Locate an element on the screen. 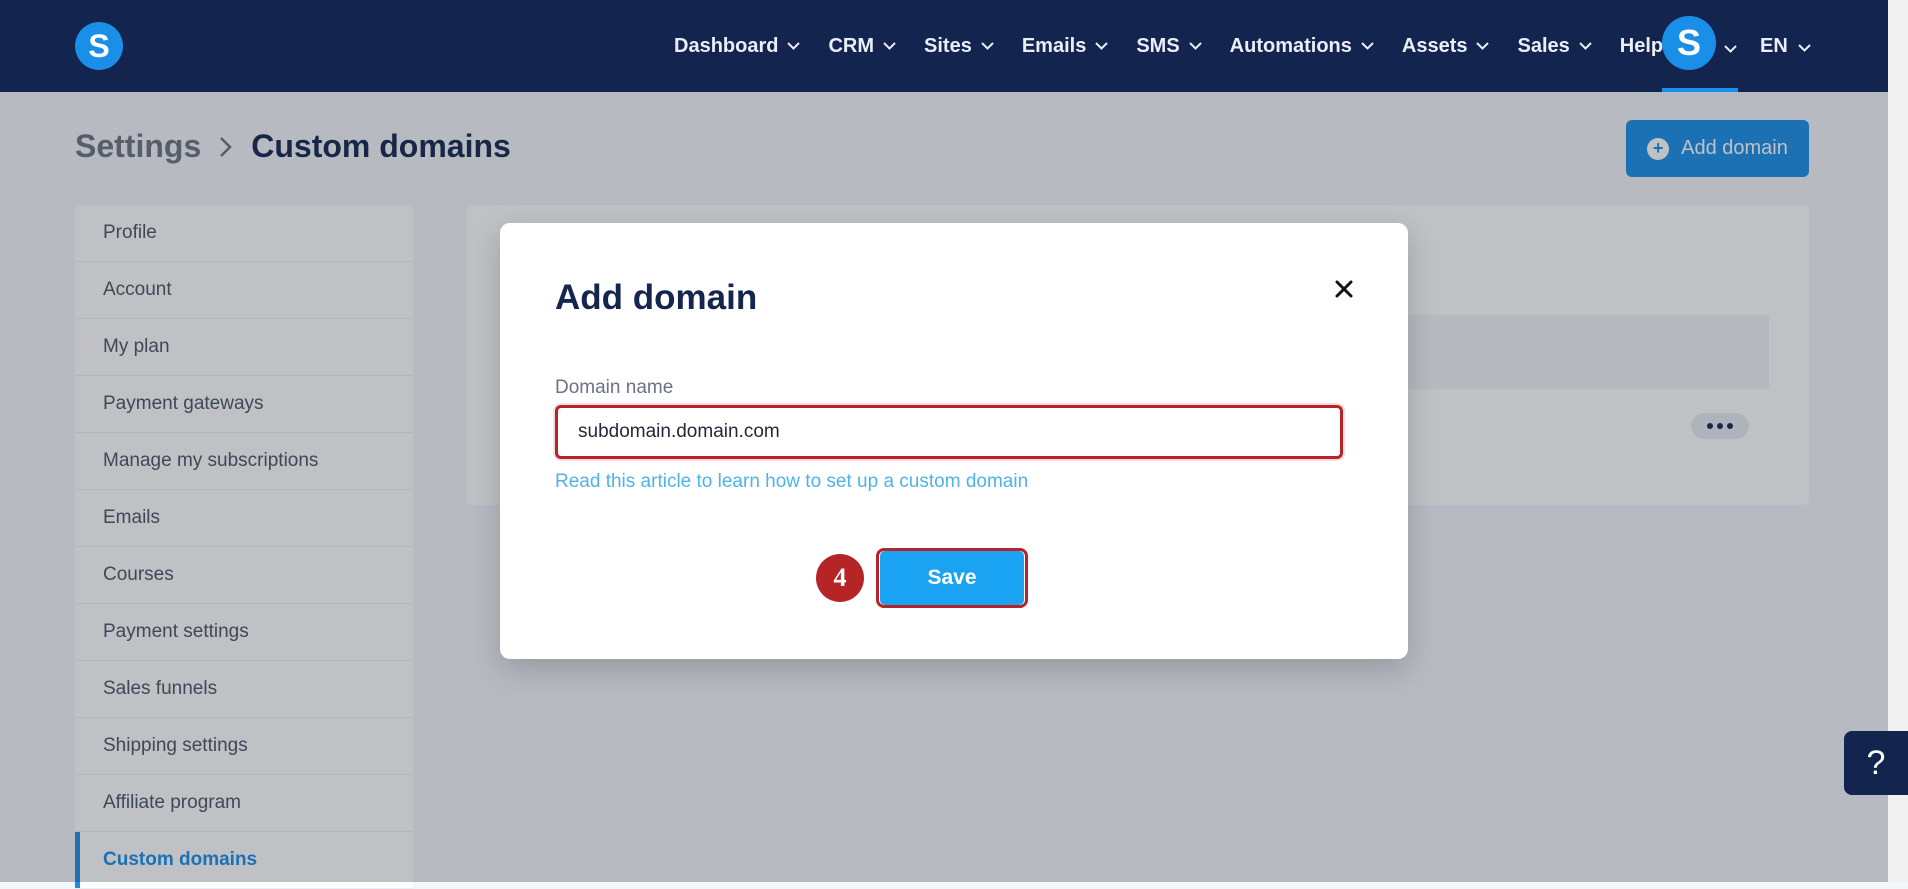 Image resolution: width=1908 pixels, height=889 pixels. nav-item-sales: Sales is located at coordinates (1554, 46).